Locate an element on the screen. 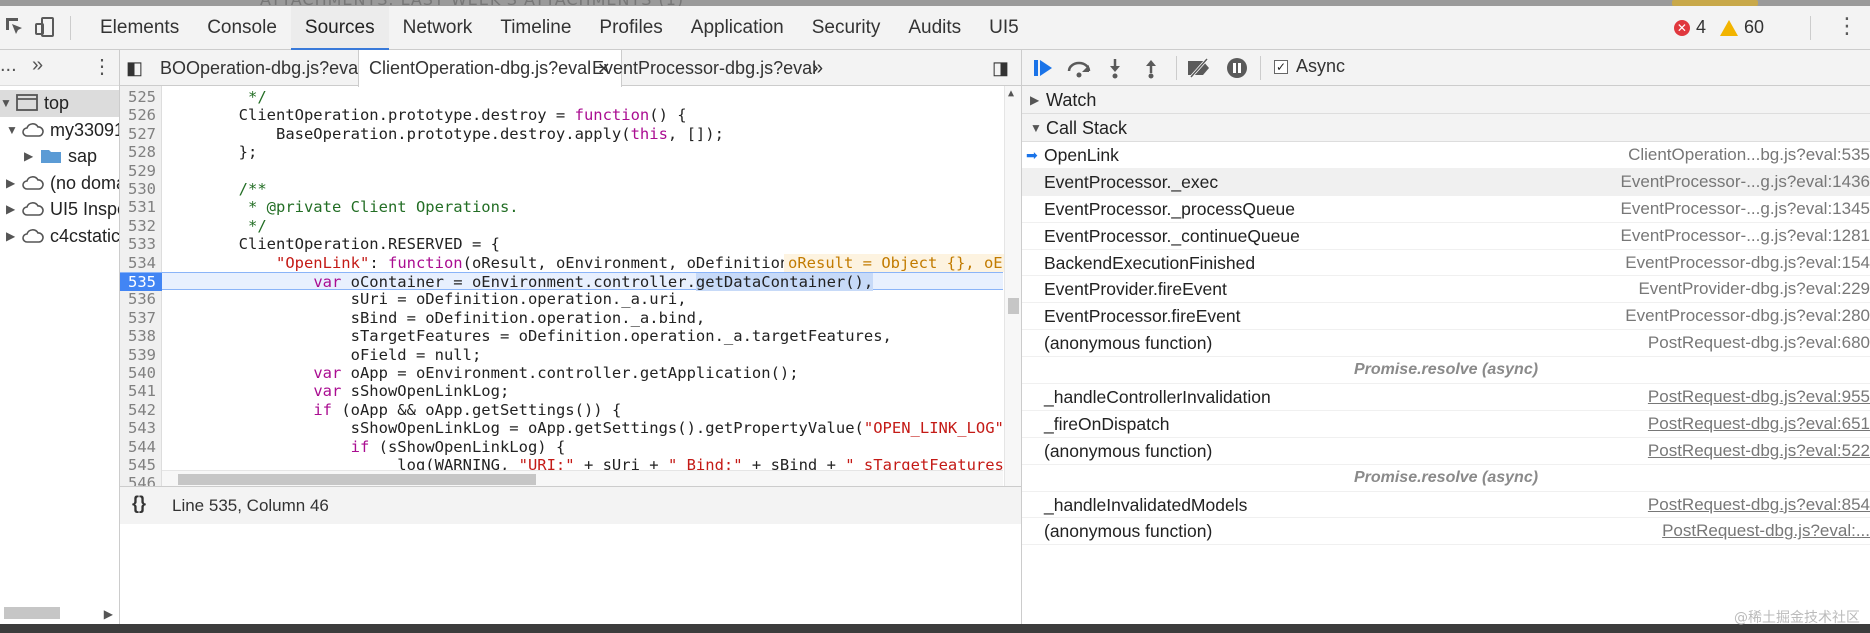 The width and height of the screenshot is (1870, 633). navigator-menu-icon: ⋮ is located at coordinates (102, 66).